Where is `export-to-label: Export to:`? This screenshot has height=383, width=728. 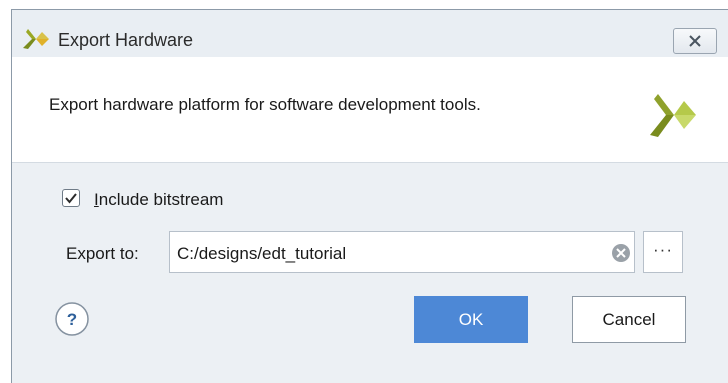
export-to-label: Export to: is located at coordinates (102, 253).